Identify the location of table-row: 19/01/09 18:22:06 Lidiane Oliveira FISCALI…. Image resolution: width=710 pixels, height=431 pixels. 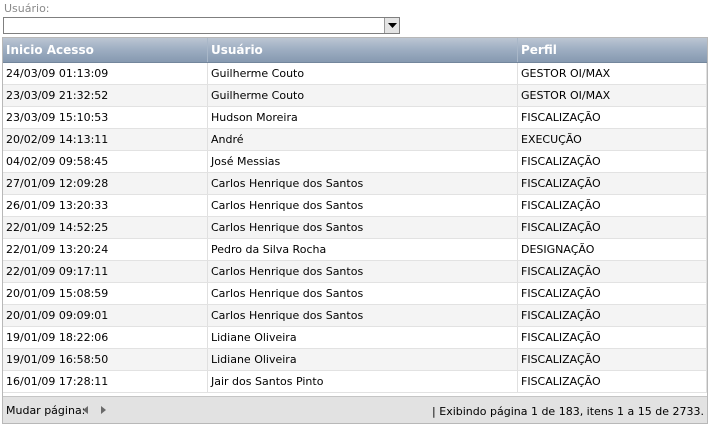
(355, 338).